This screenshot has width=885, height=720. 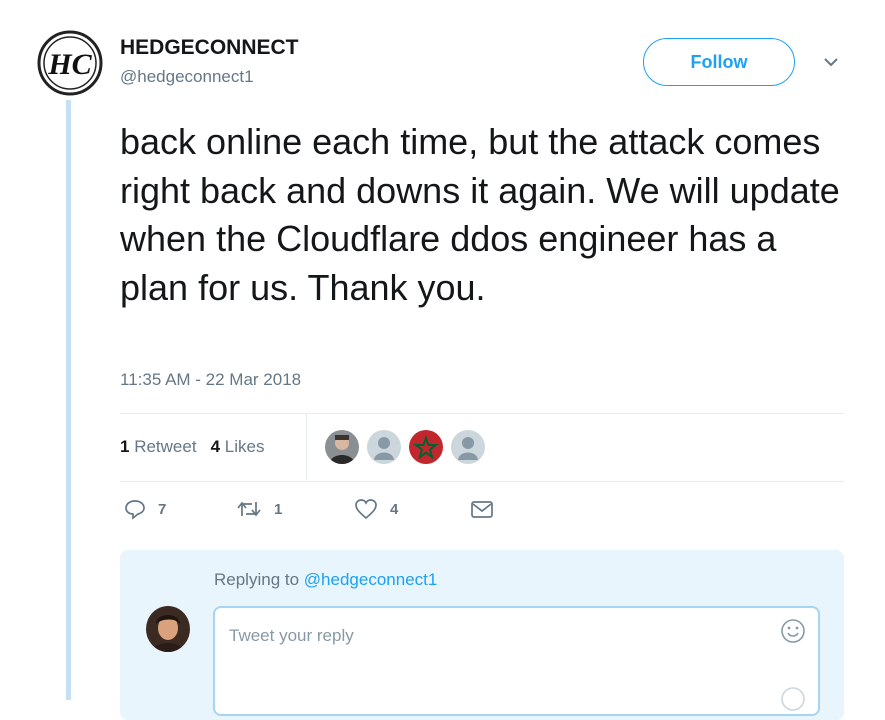 I want to click on heart-icon, so click(x=366, y=509).